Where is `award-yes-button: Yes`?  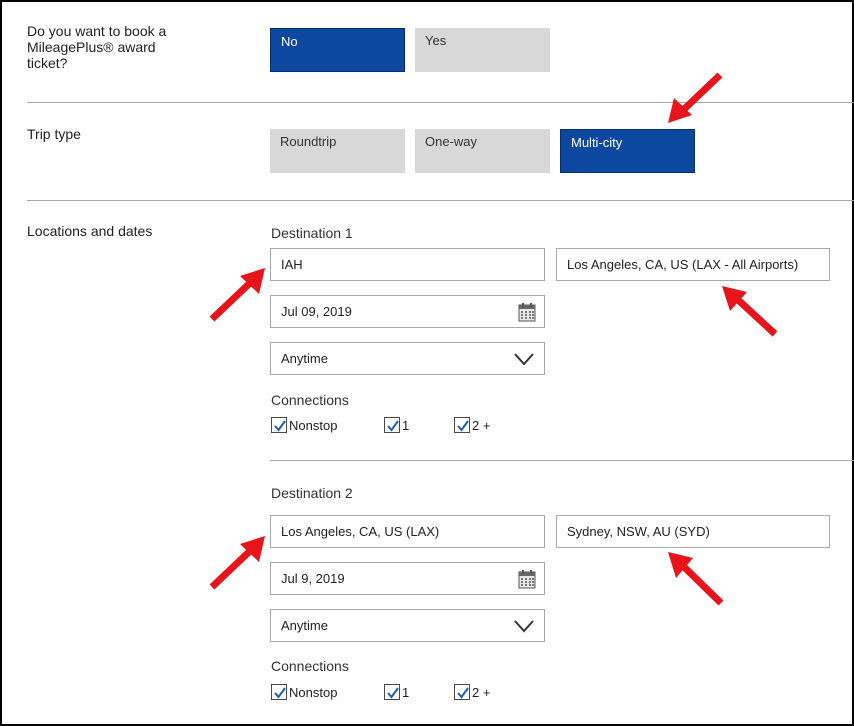
award-yes-button: Yes is located at coordinates (482, 50).